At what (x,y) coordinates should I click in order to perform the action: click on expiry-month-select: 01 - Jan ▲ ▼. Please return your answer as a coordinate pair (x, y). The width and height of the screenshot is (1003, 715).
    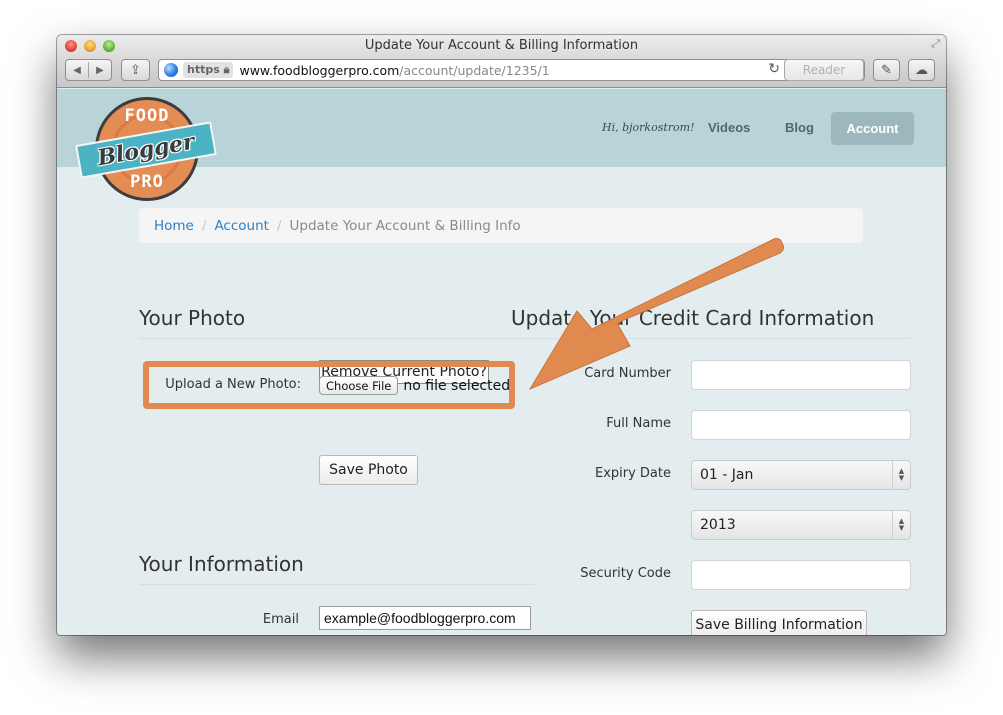
    Looking at the image, I should click on (801, 475).